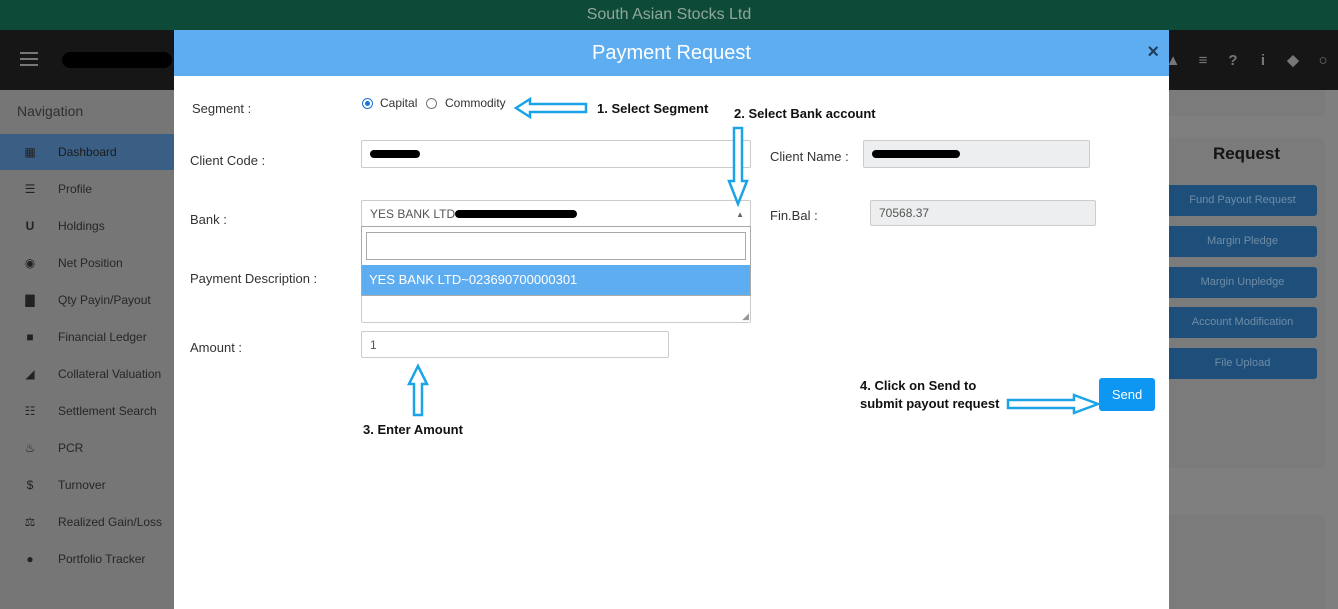  What do you see at coordinates (671, 53) in the screenshot?
I see `modal-title: Payment Request` at bounding box center [671, 53].